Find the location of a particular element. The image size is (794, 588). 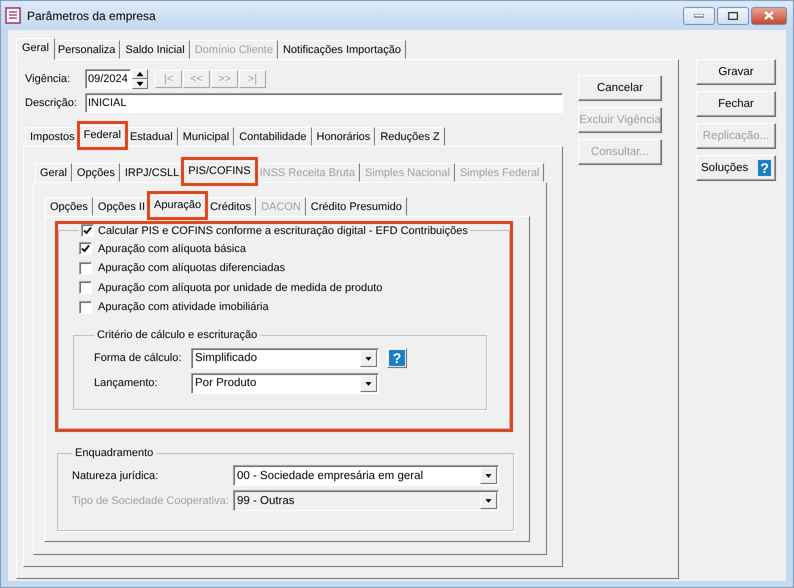

tab: Contabilidade is located at coordinates (273, 136).